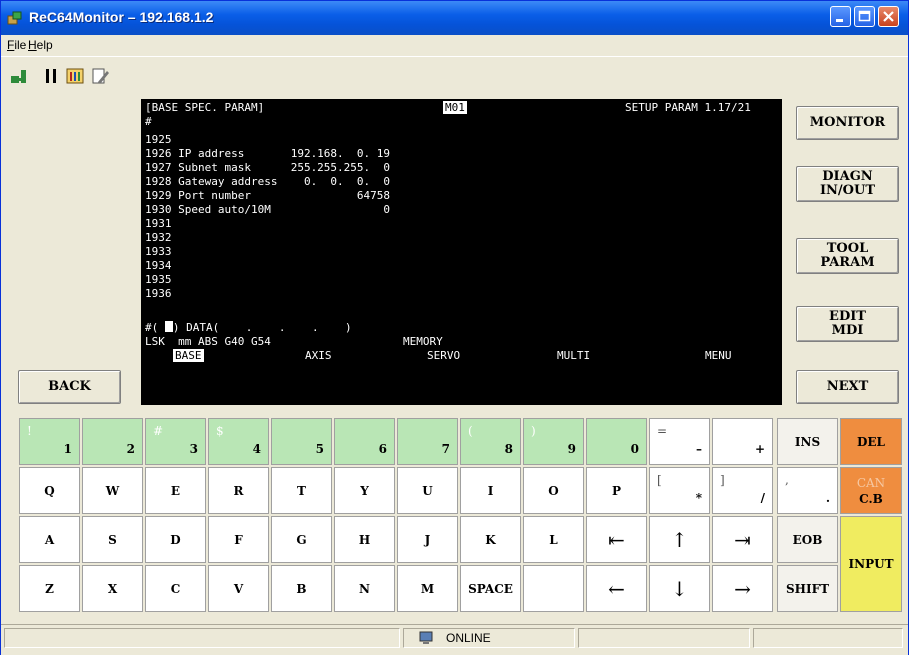  I want to click on key-g: G, so click(301, 539).